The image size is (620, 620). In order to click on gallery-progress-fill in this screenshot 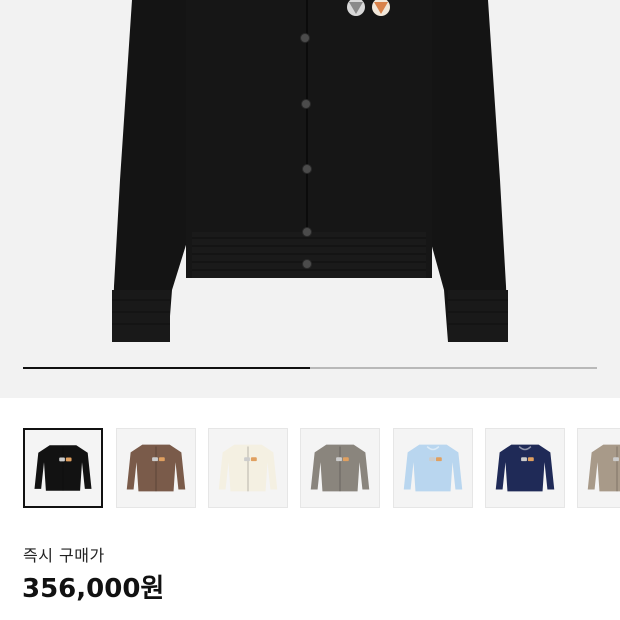, I will do `click(166, 368)`.